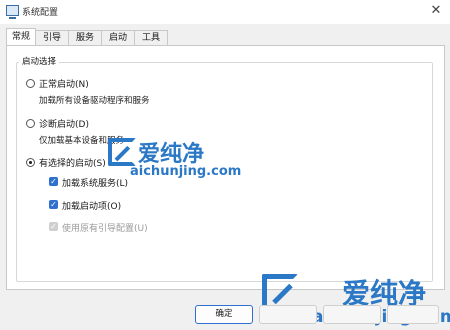  What do you see at coordinates (352, 314) in the screenshot?
I see `apply-button` at bounding box center [352, 314].